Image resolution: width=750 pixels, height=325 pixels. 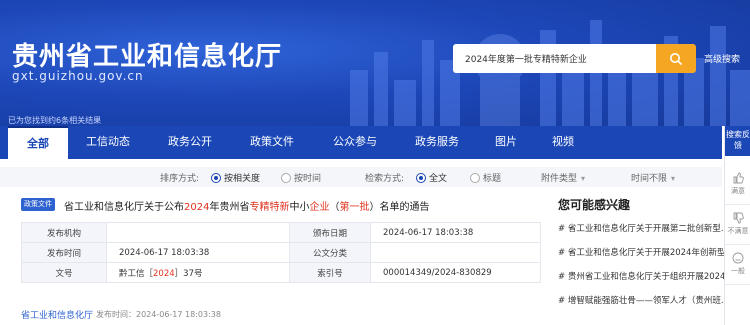 I want to click on search-input, so click(x=560, y=58).